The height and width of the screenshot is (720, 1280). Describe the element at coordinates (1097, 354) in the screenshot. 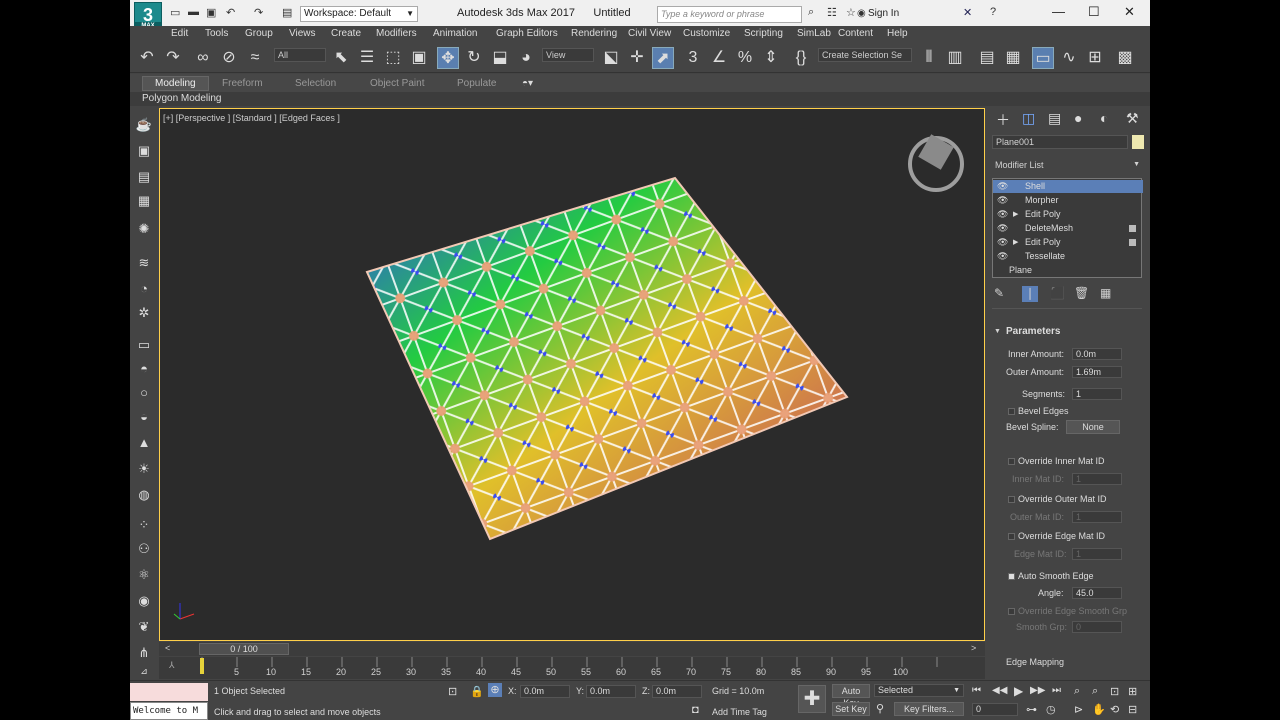

I see `inner-amount-spinner: 0.0m` at that location.